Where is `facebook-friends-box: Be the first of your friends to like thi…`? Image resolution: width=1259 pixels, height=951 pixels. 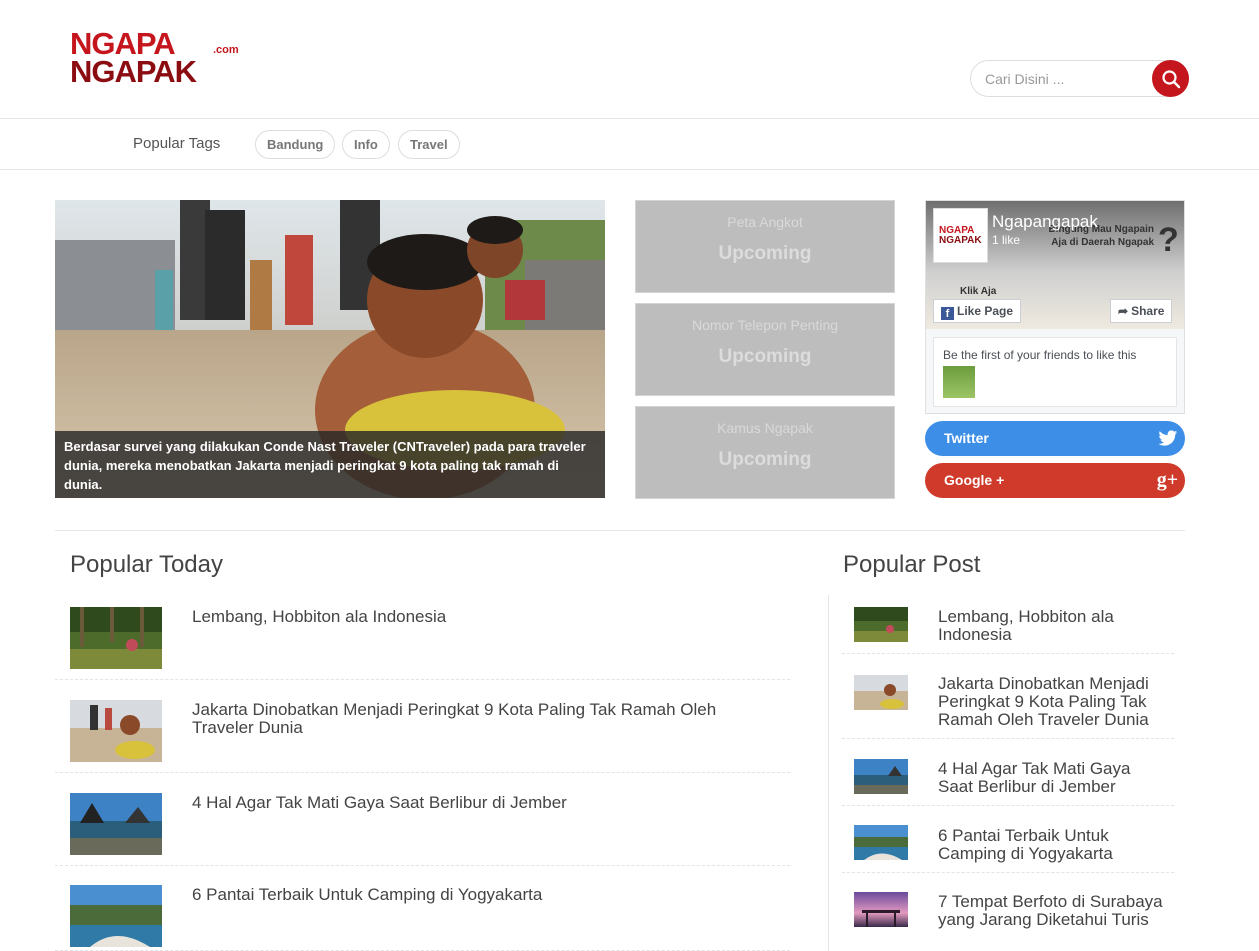 facebook-friends-box: Be the first of your friends to like thi… is located at coordinates (1055, 372).